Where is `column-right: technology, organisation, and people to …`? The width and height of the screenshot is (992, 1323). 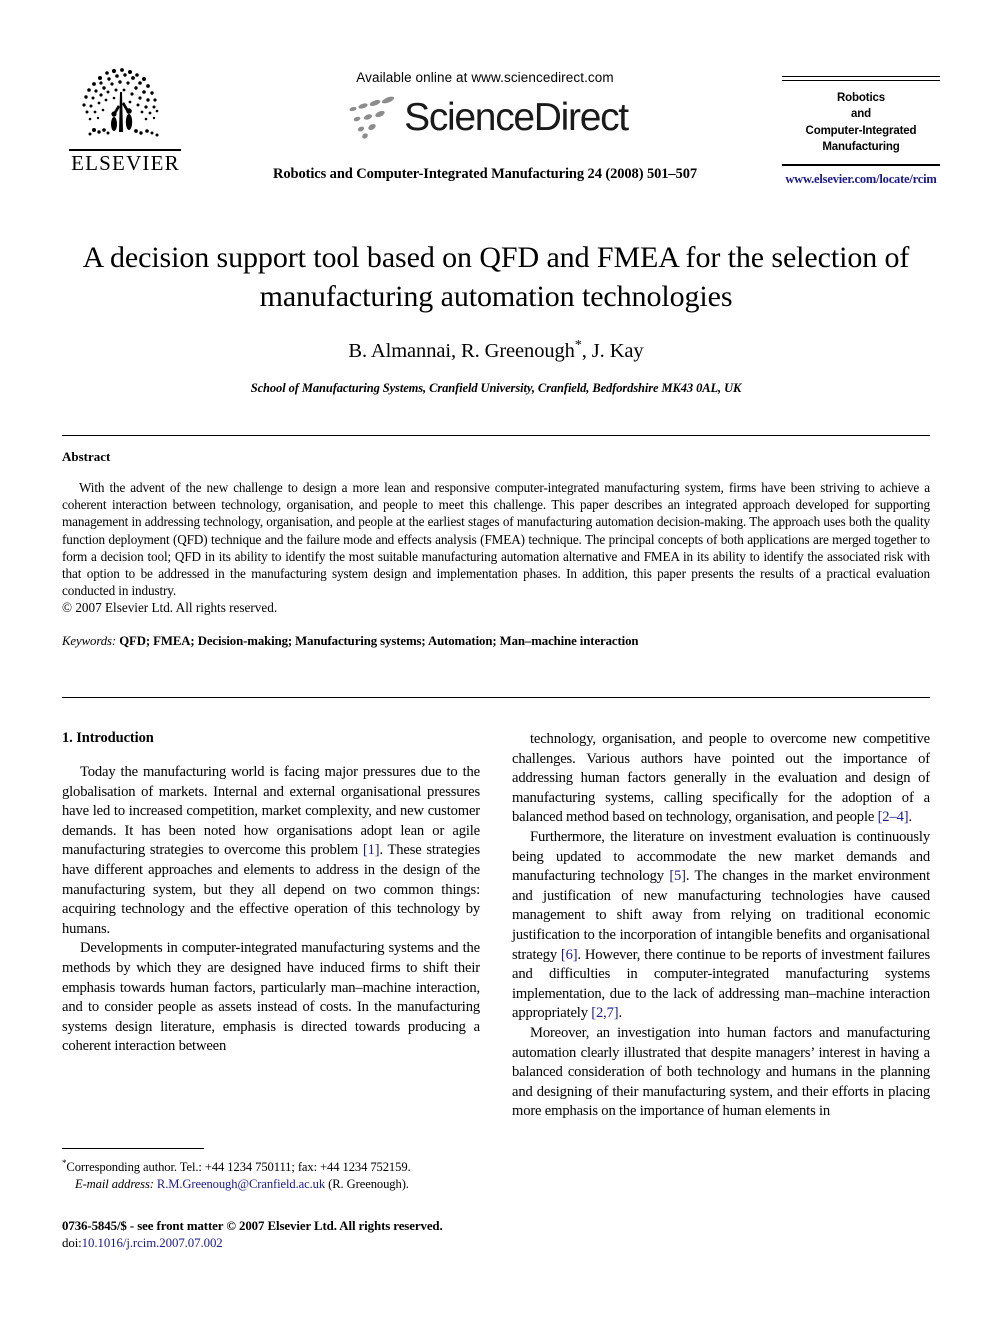
column-right: technology, organisation, and people to … is located at coordinates (721, 926).